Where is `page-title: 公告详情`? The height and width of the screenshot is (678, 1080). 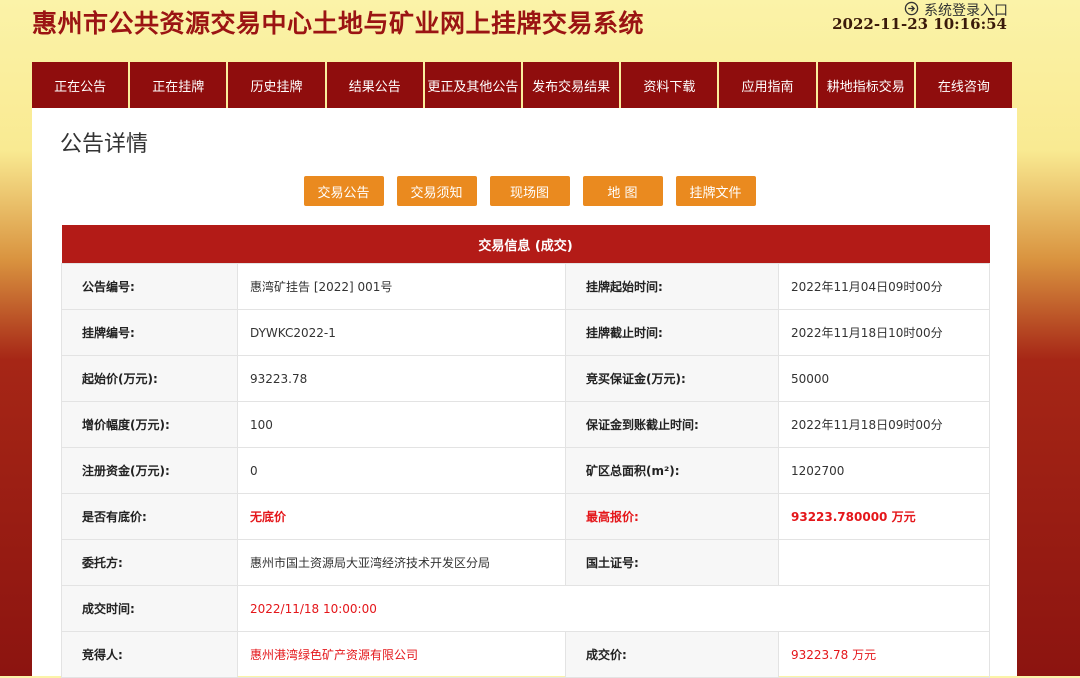 page-title: 公告详情 is located at coordinates (104, 144).